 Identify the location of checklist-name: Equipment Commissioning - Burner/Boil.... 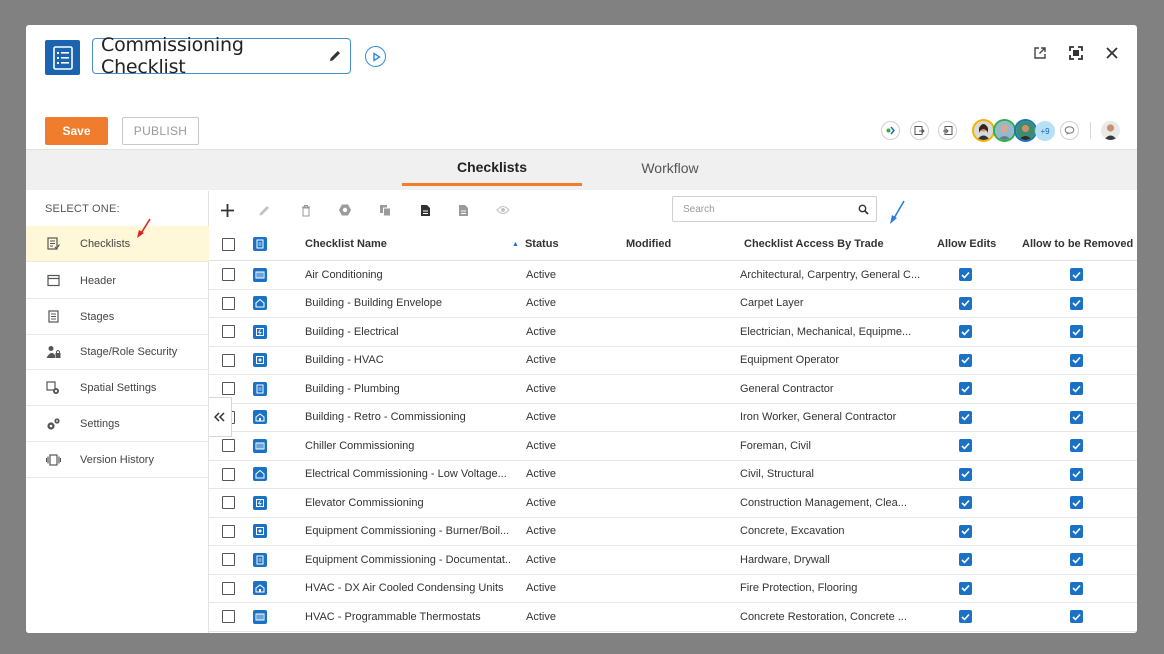
(407, 532).